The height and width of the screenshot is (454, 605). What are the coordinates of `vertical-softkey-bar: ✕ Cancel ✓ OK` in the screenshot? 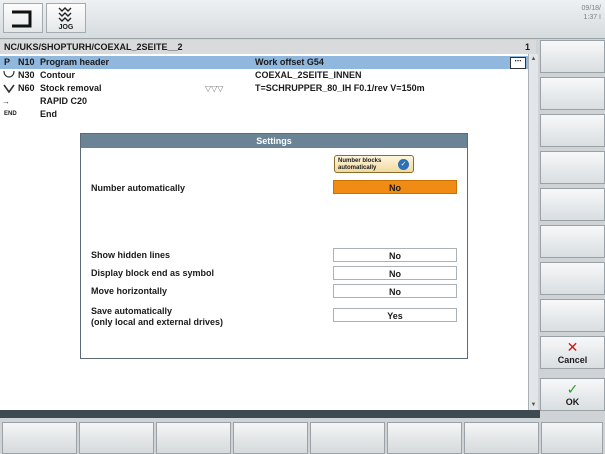 It's located at (572, 227).